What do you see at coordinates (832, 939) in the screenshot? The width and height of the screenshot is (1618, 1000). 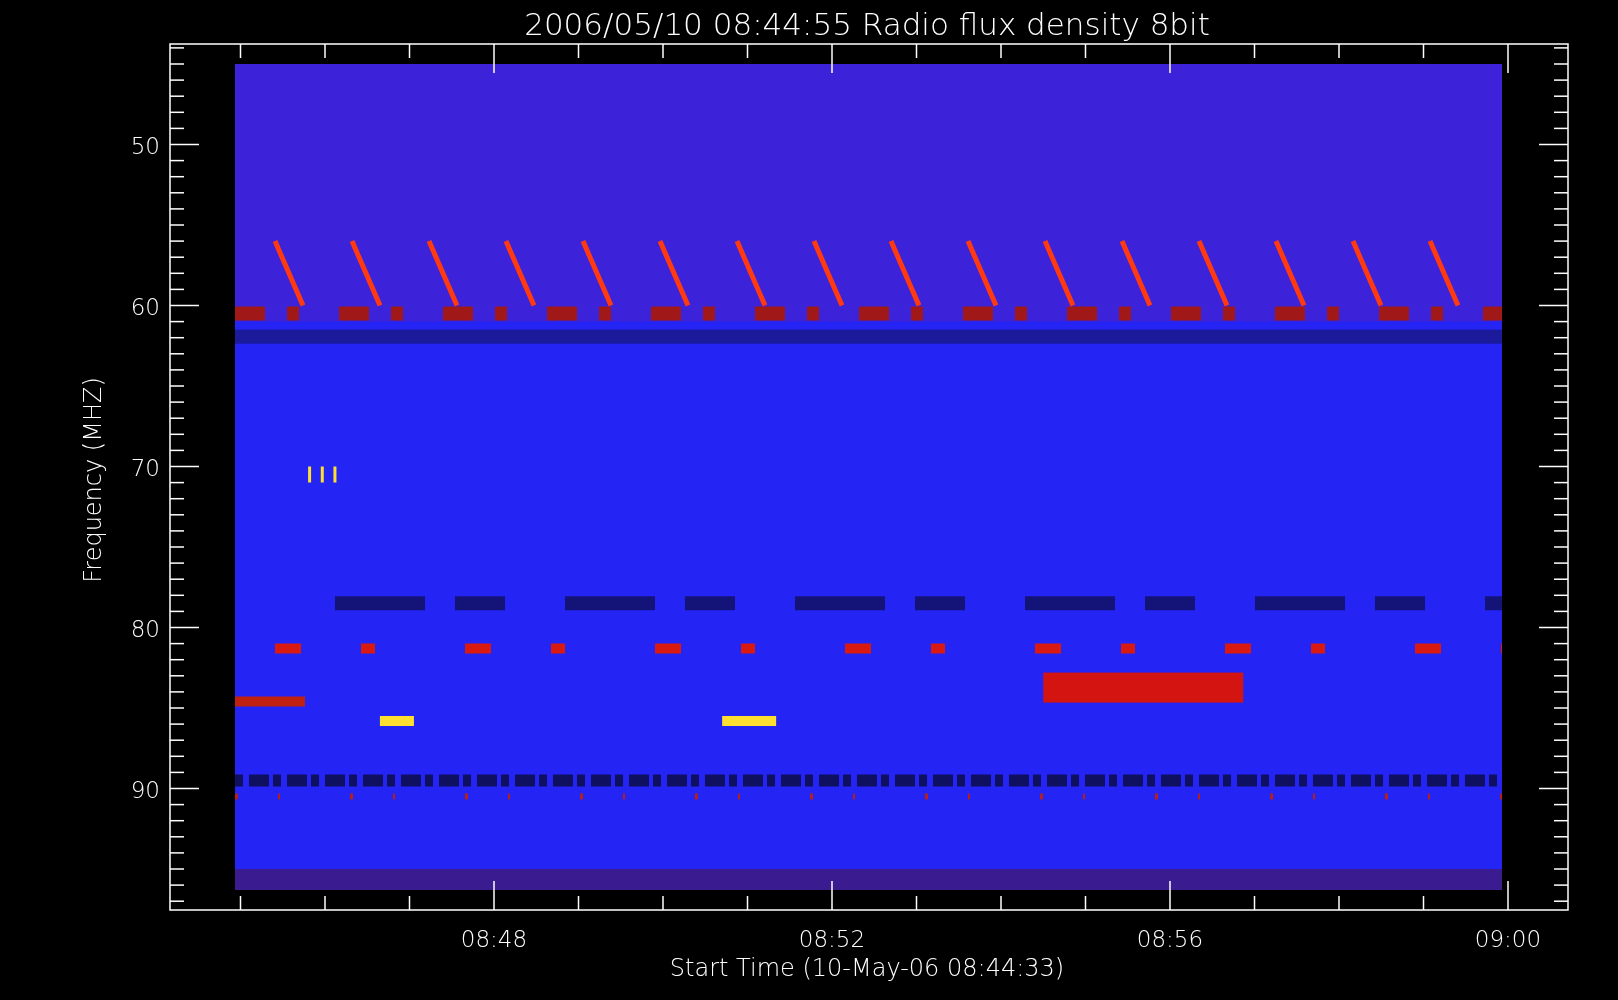 I see `tick-label: 08:52` at bounding box center [832, 939].